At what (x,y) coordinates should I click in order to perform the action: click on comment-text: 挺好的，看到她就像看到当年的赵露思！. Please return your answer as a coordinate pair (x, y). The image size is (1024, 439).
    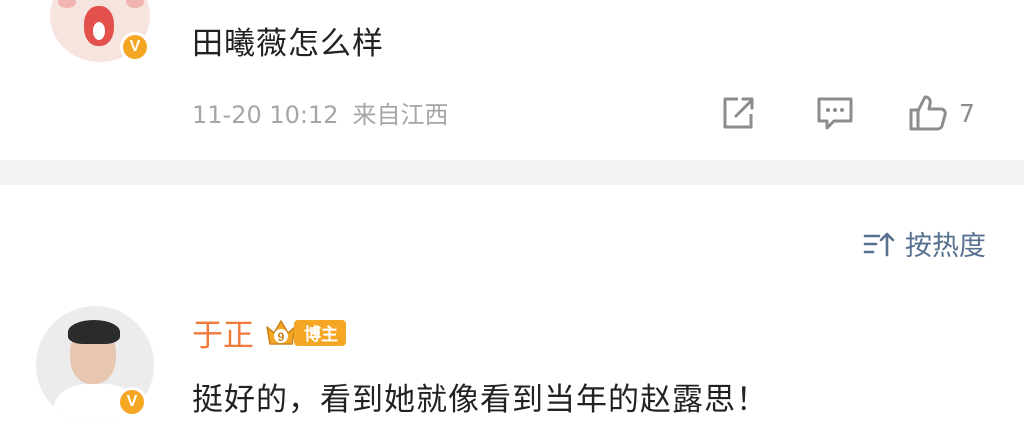
    Looking at the image, I should click on (480, 400).